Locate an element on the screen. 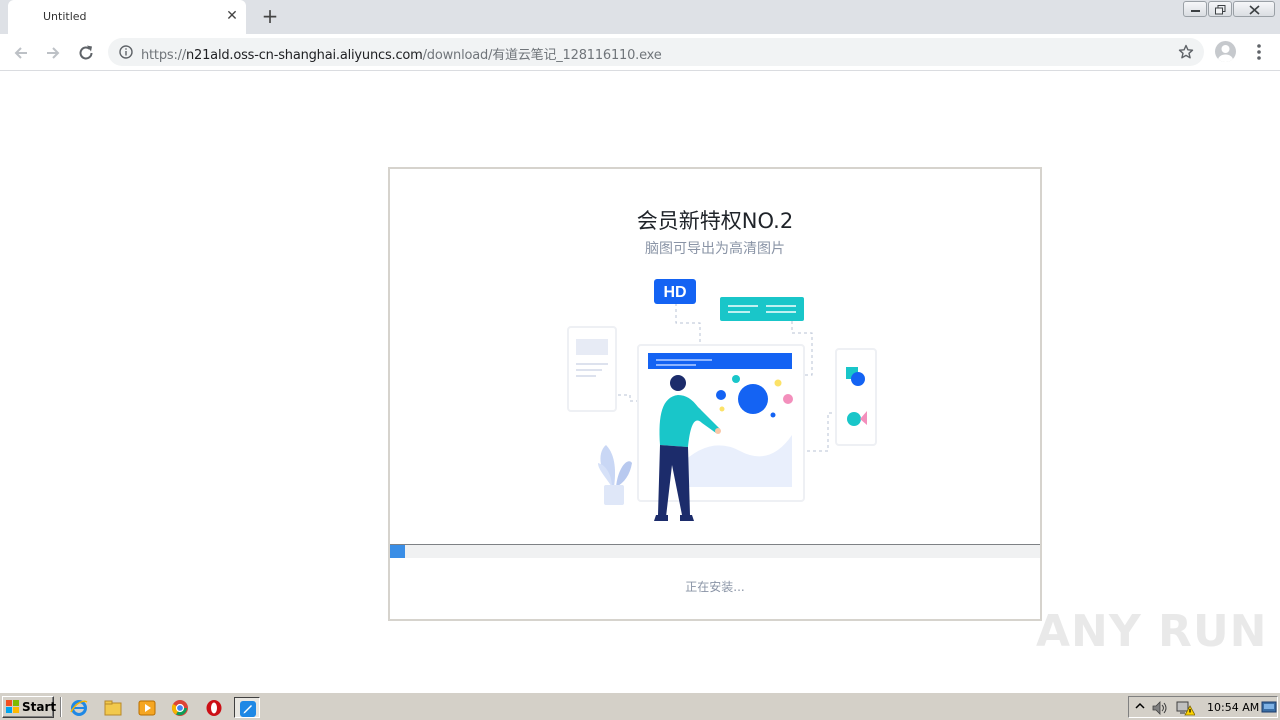 Image resolution: width=1280 pixels, height=720 pixels. hd-badge-label: HD is located at coordinates (674, 292).